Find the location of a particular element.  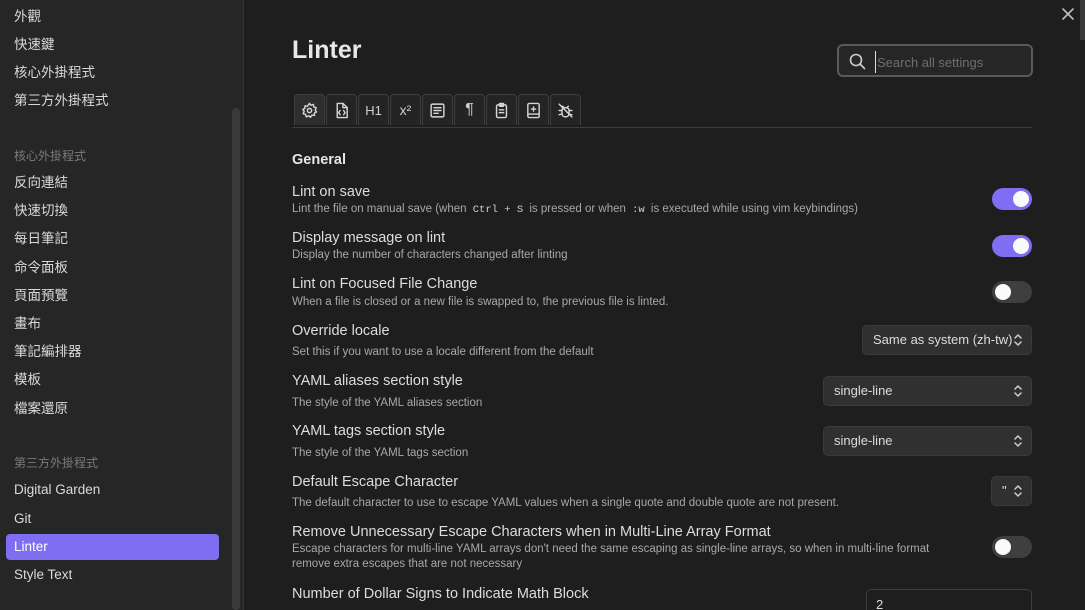

gear-icon is located at coordinates (310, 110).